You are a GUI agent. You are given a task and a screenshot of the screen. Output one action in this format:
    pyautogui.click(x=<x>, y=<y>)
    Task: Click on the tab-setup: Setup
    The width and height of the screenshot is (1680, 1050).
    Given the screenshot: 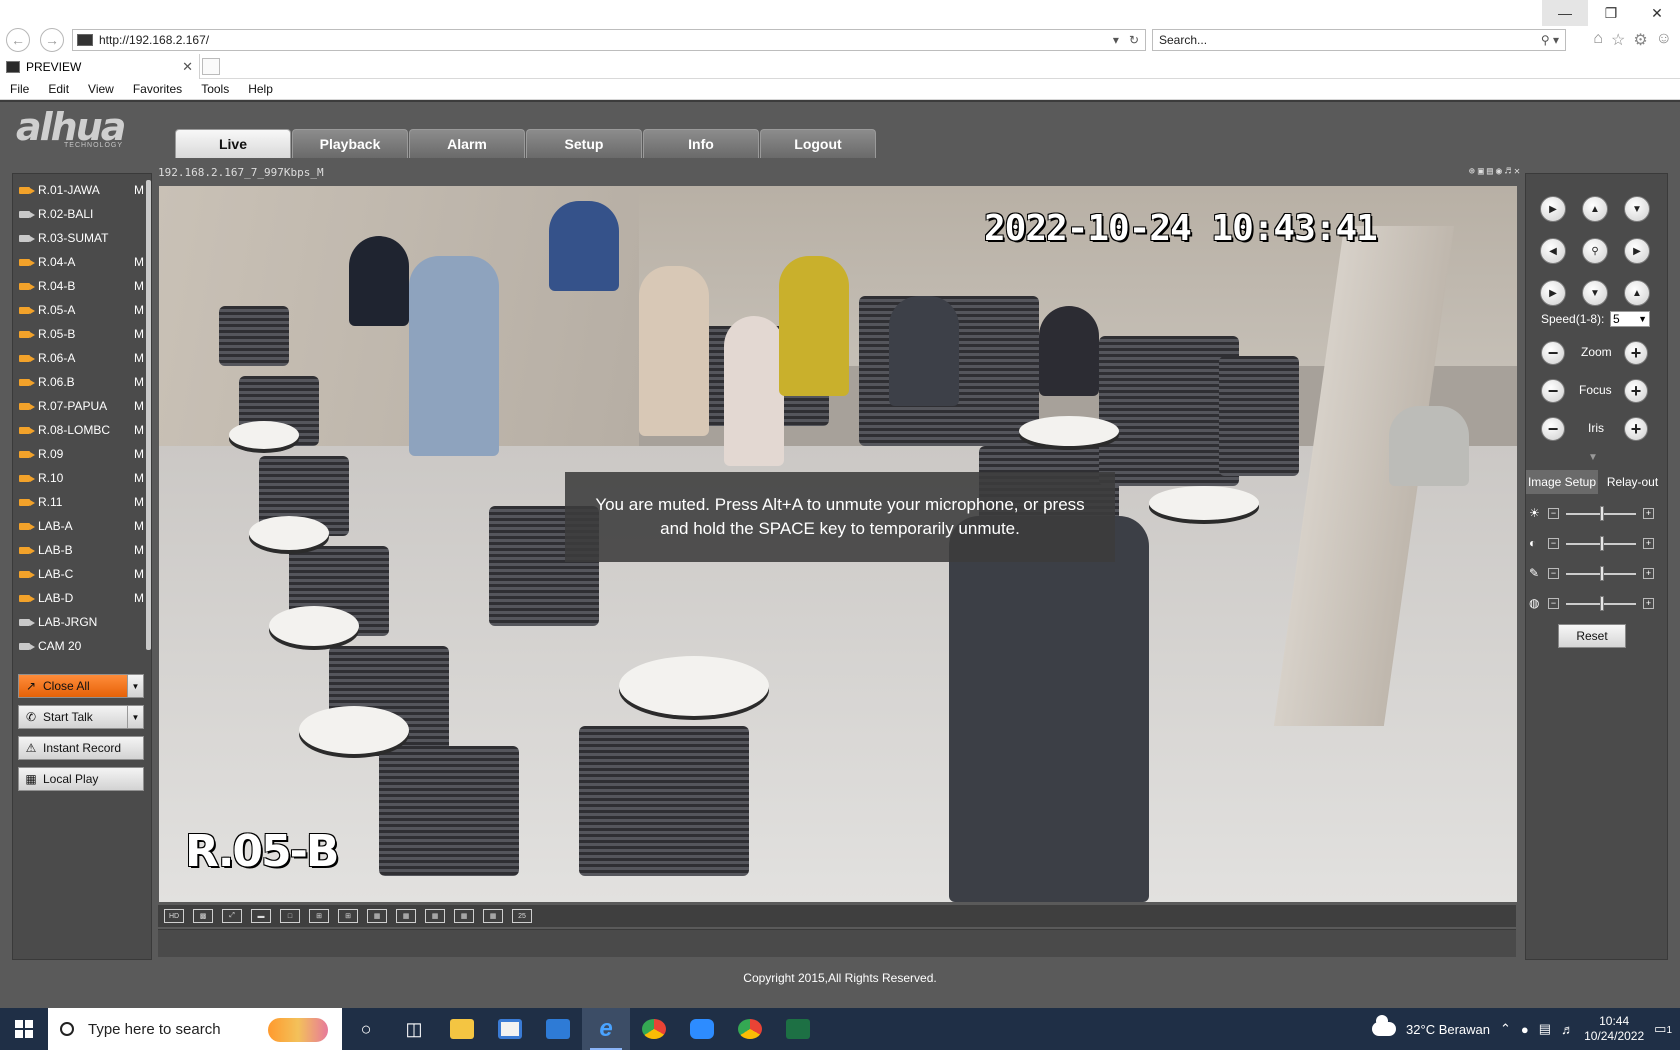 What is the action you would take?
    pyautogui.click(x=584, y=143)
    